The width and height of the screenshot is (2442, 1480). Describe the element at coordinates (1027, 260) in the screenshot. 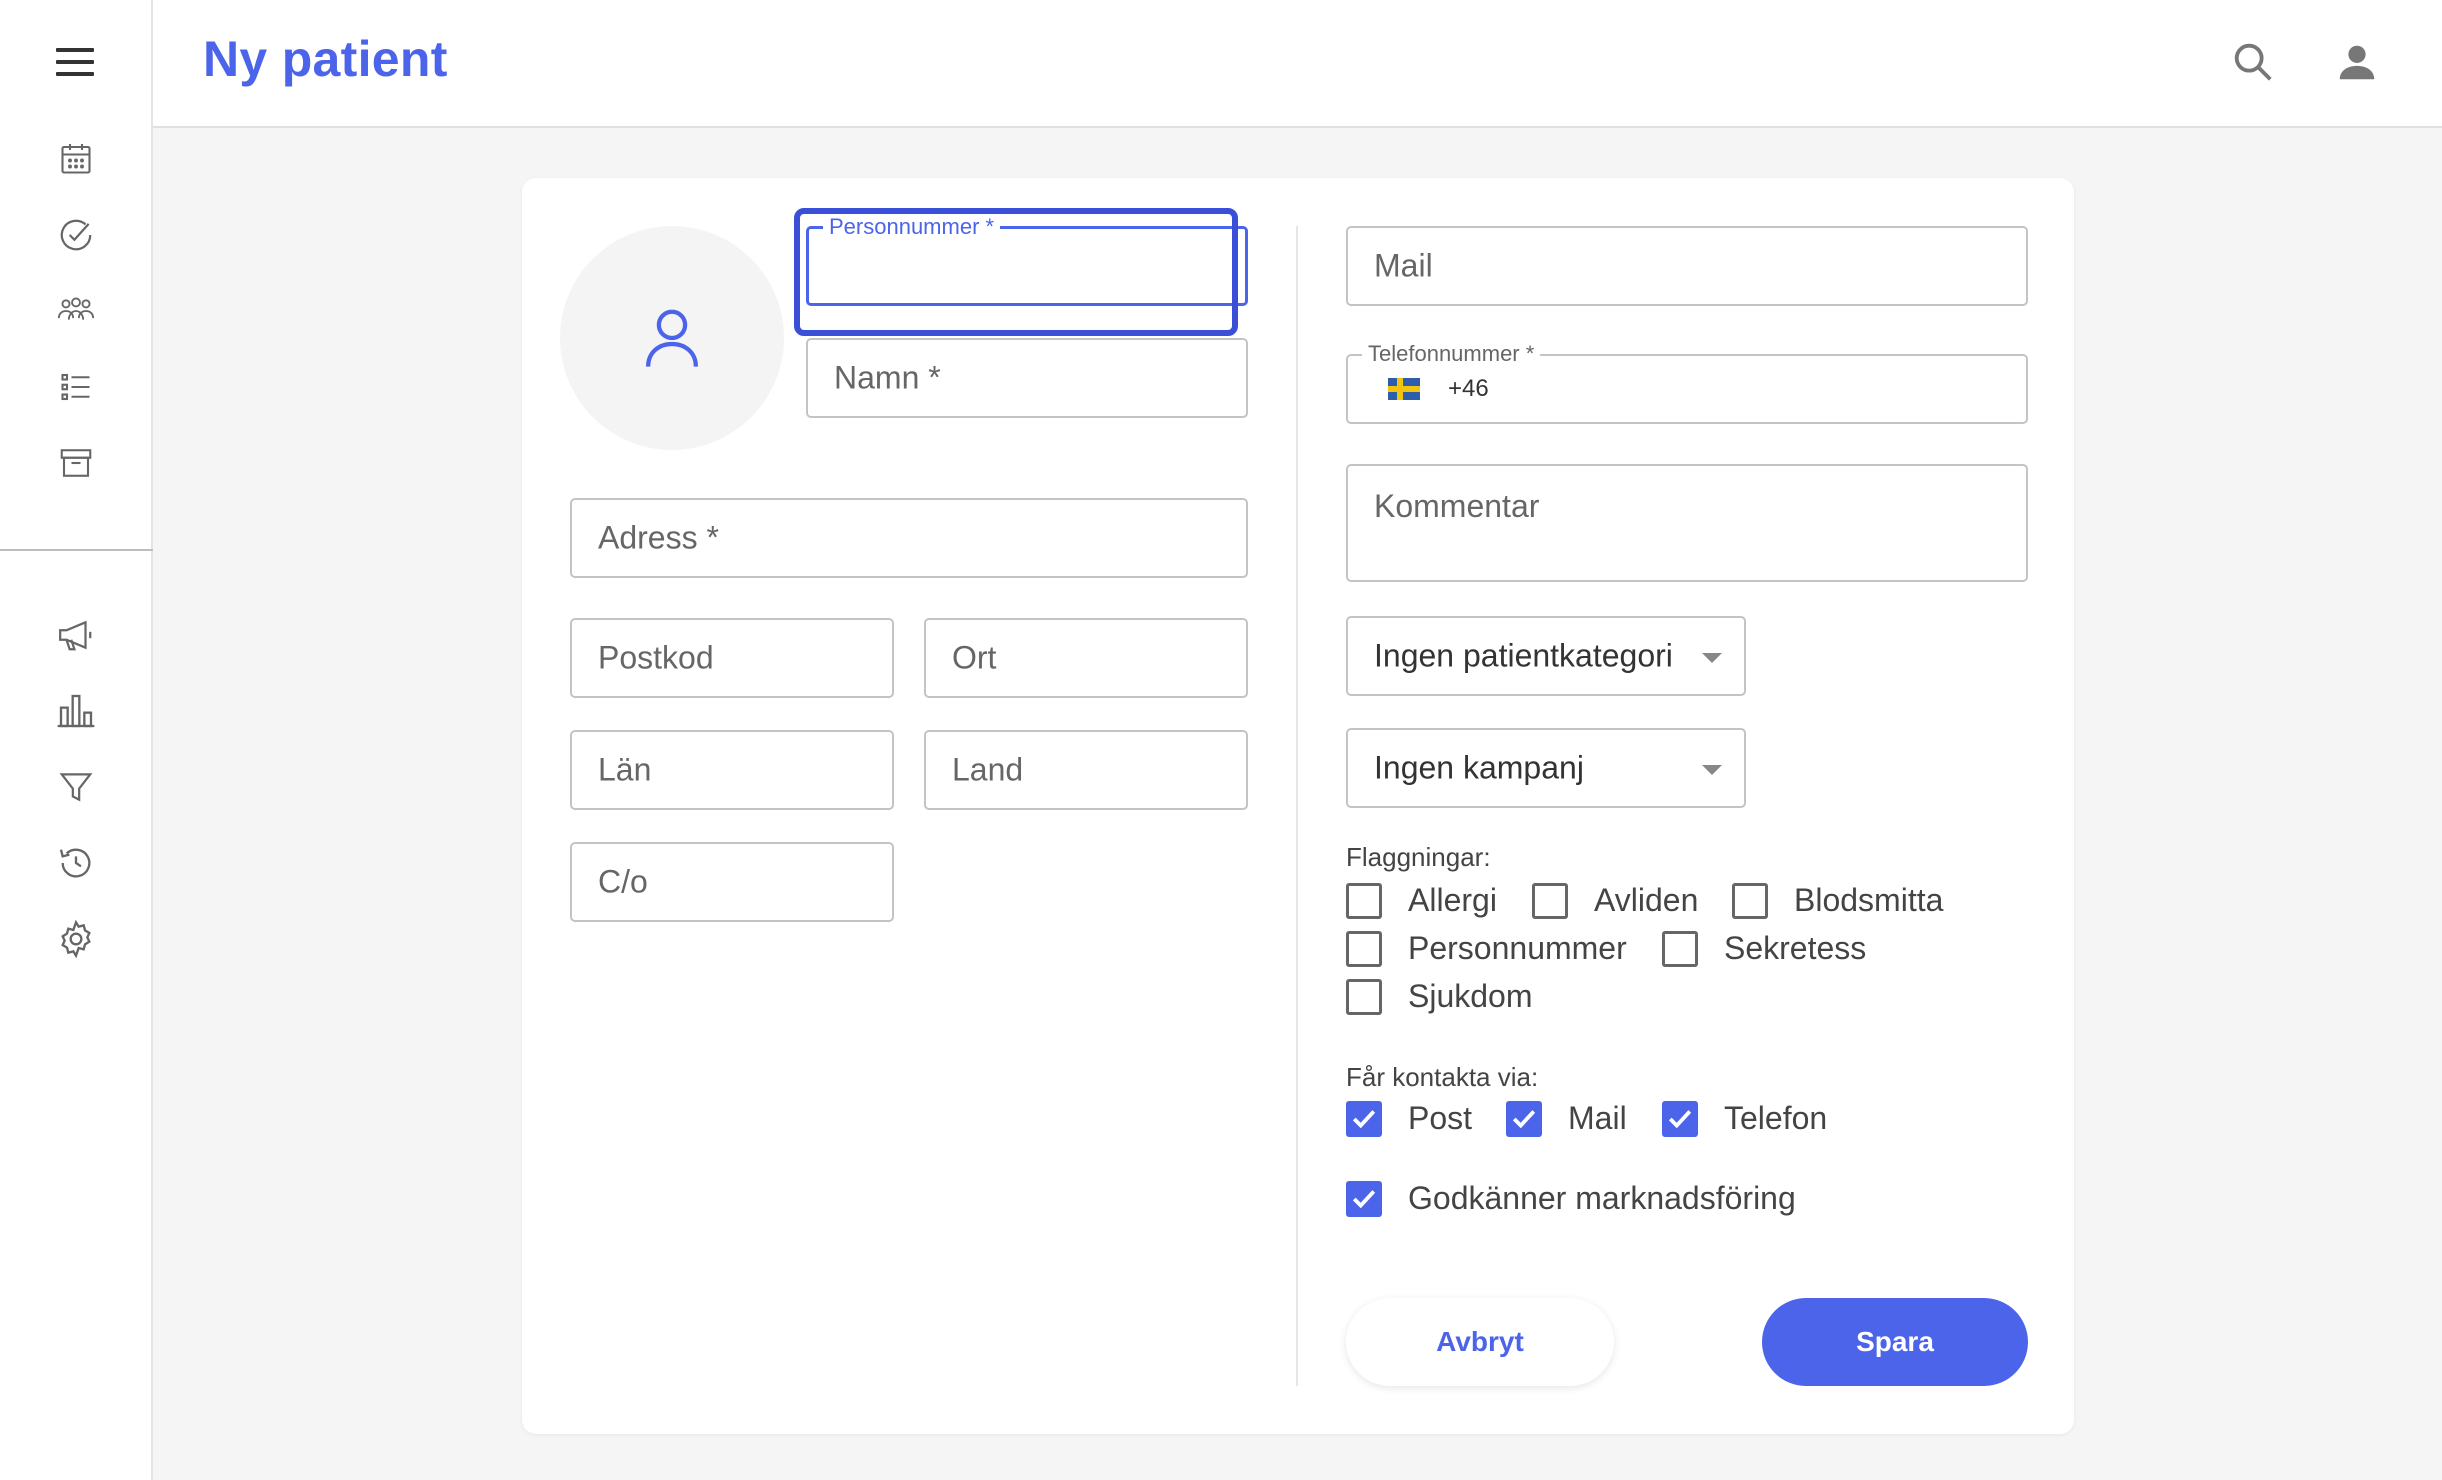

I see `personnummer-field: Personnummer *` at that location.